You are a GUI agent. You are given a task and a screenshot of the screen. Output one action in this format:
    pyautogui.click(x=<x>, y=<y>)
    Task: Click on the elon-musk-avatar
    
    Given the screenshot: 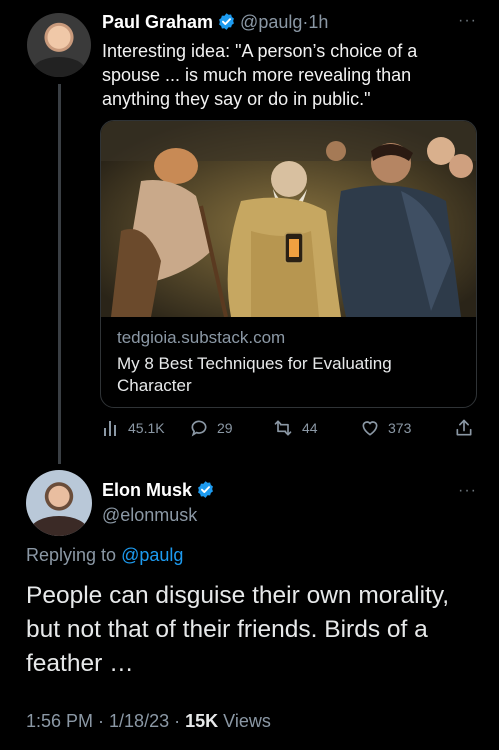 What is the action you would take?
    pyautogui.click(x=59, y=503)
    